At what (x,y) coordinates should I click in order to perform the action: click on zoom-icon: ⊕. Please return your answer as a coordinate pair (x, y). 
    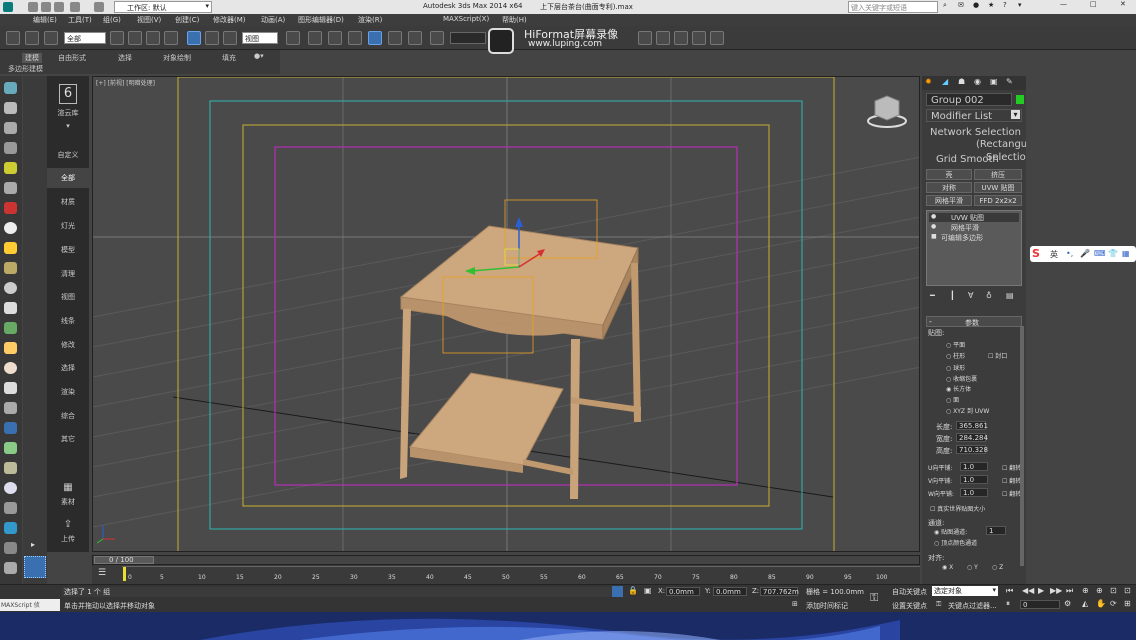
    Looking at the image, I should click on (1085, 590).